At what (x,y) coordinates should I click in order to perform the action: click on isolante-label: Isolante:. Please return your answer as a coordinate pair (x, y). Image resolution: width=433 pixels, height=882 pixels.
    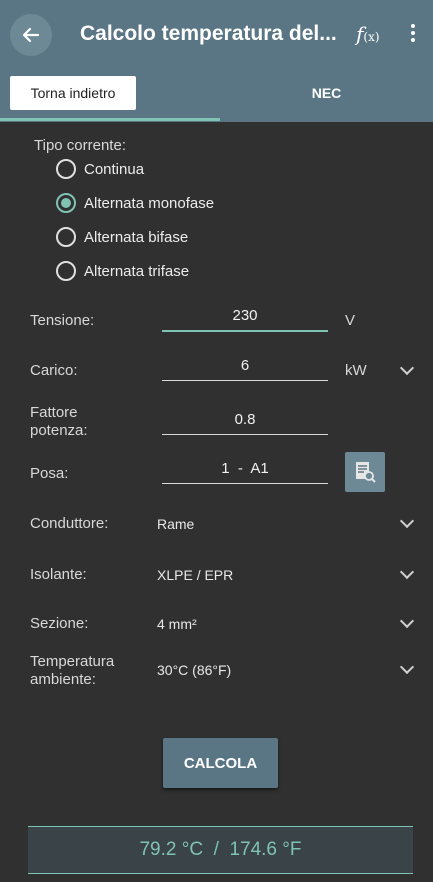
    Looking at the image, I should click on (58, 574).